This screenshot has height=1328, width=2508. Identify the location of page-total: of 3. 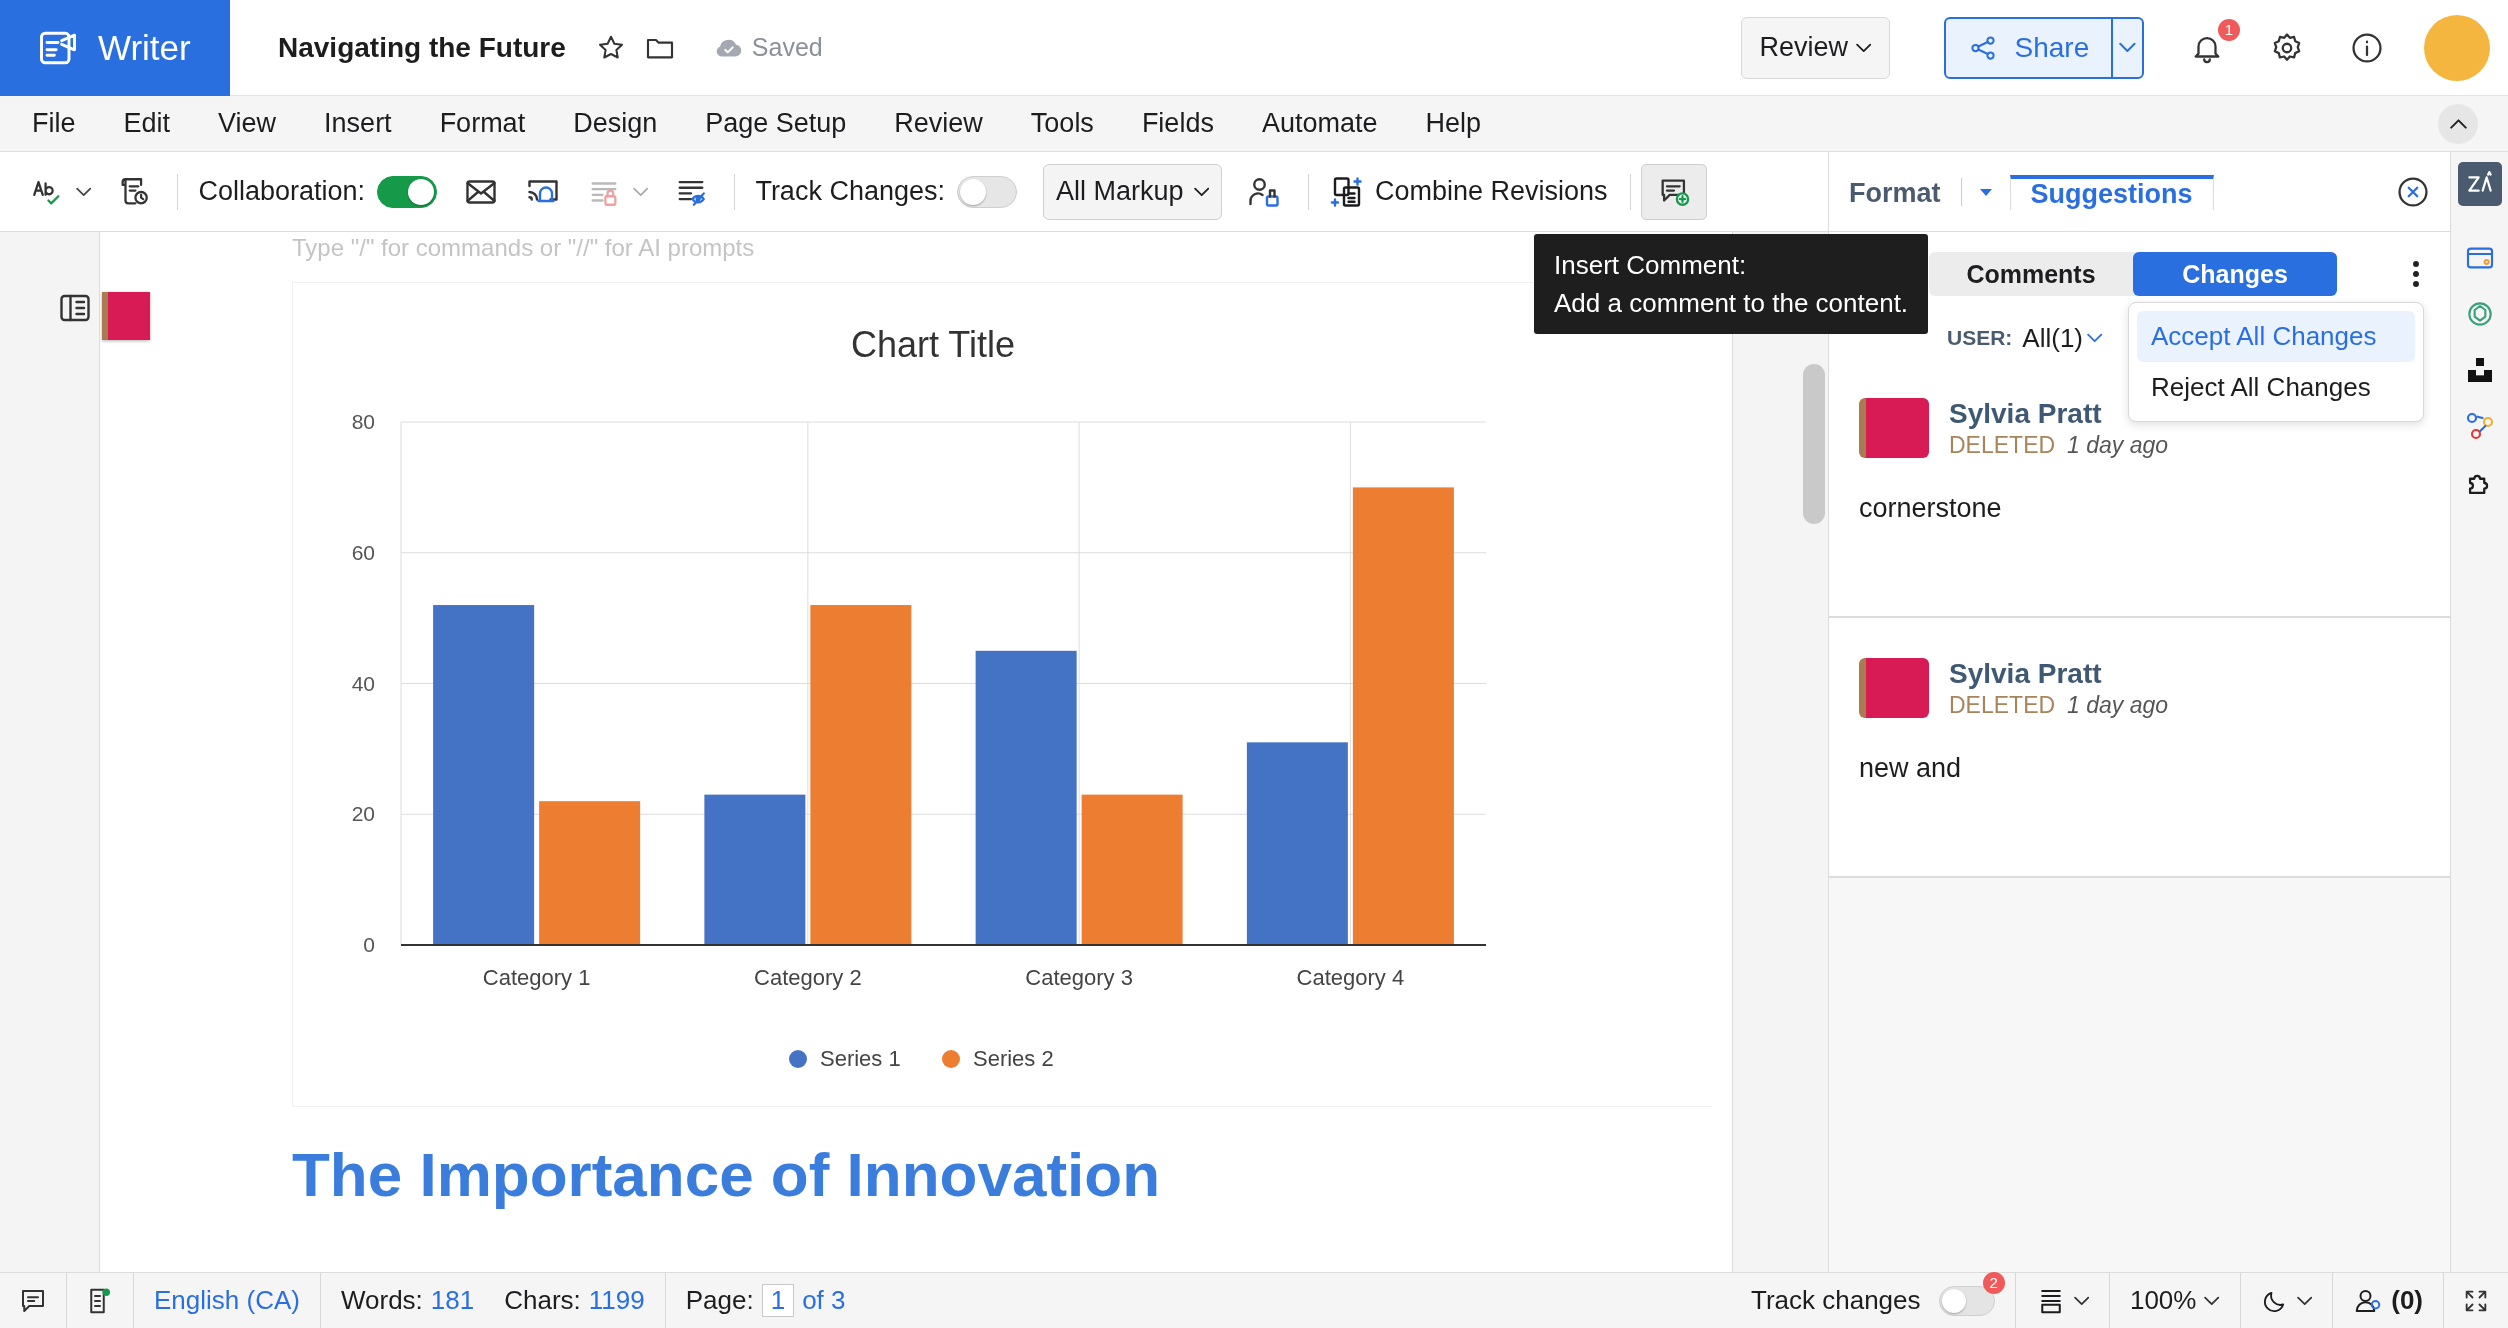
(824, 1300).